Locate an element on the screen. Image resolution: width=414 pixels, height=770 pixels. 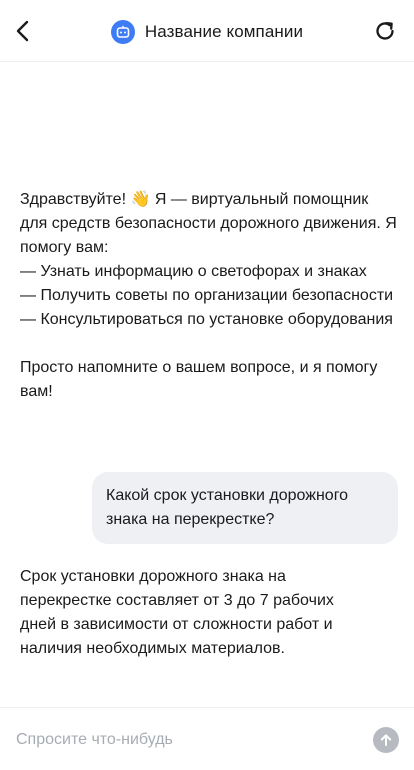
send-button is located at coordinates (386, 740).